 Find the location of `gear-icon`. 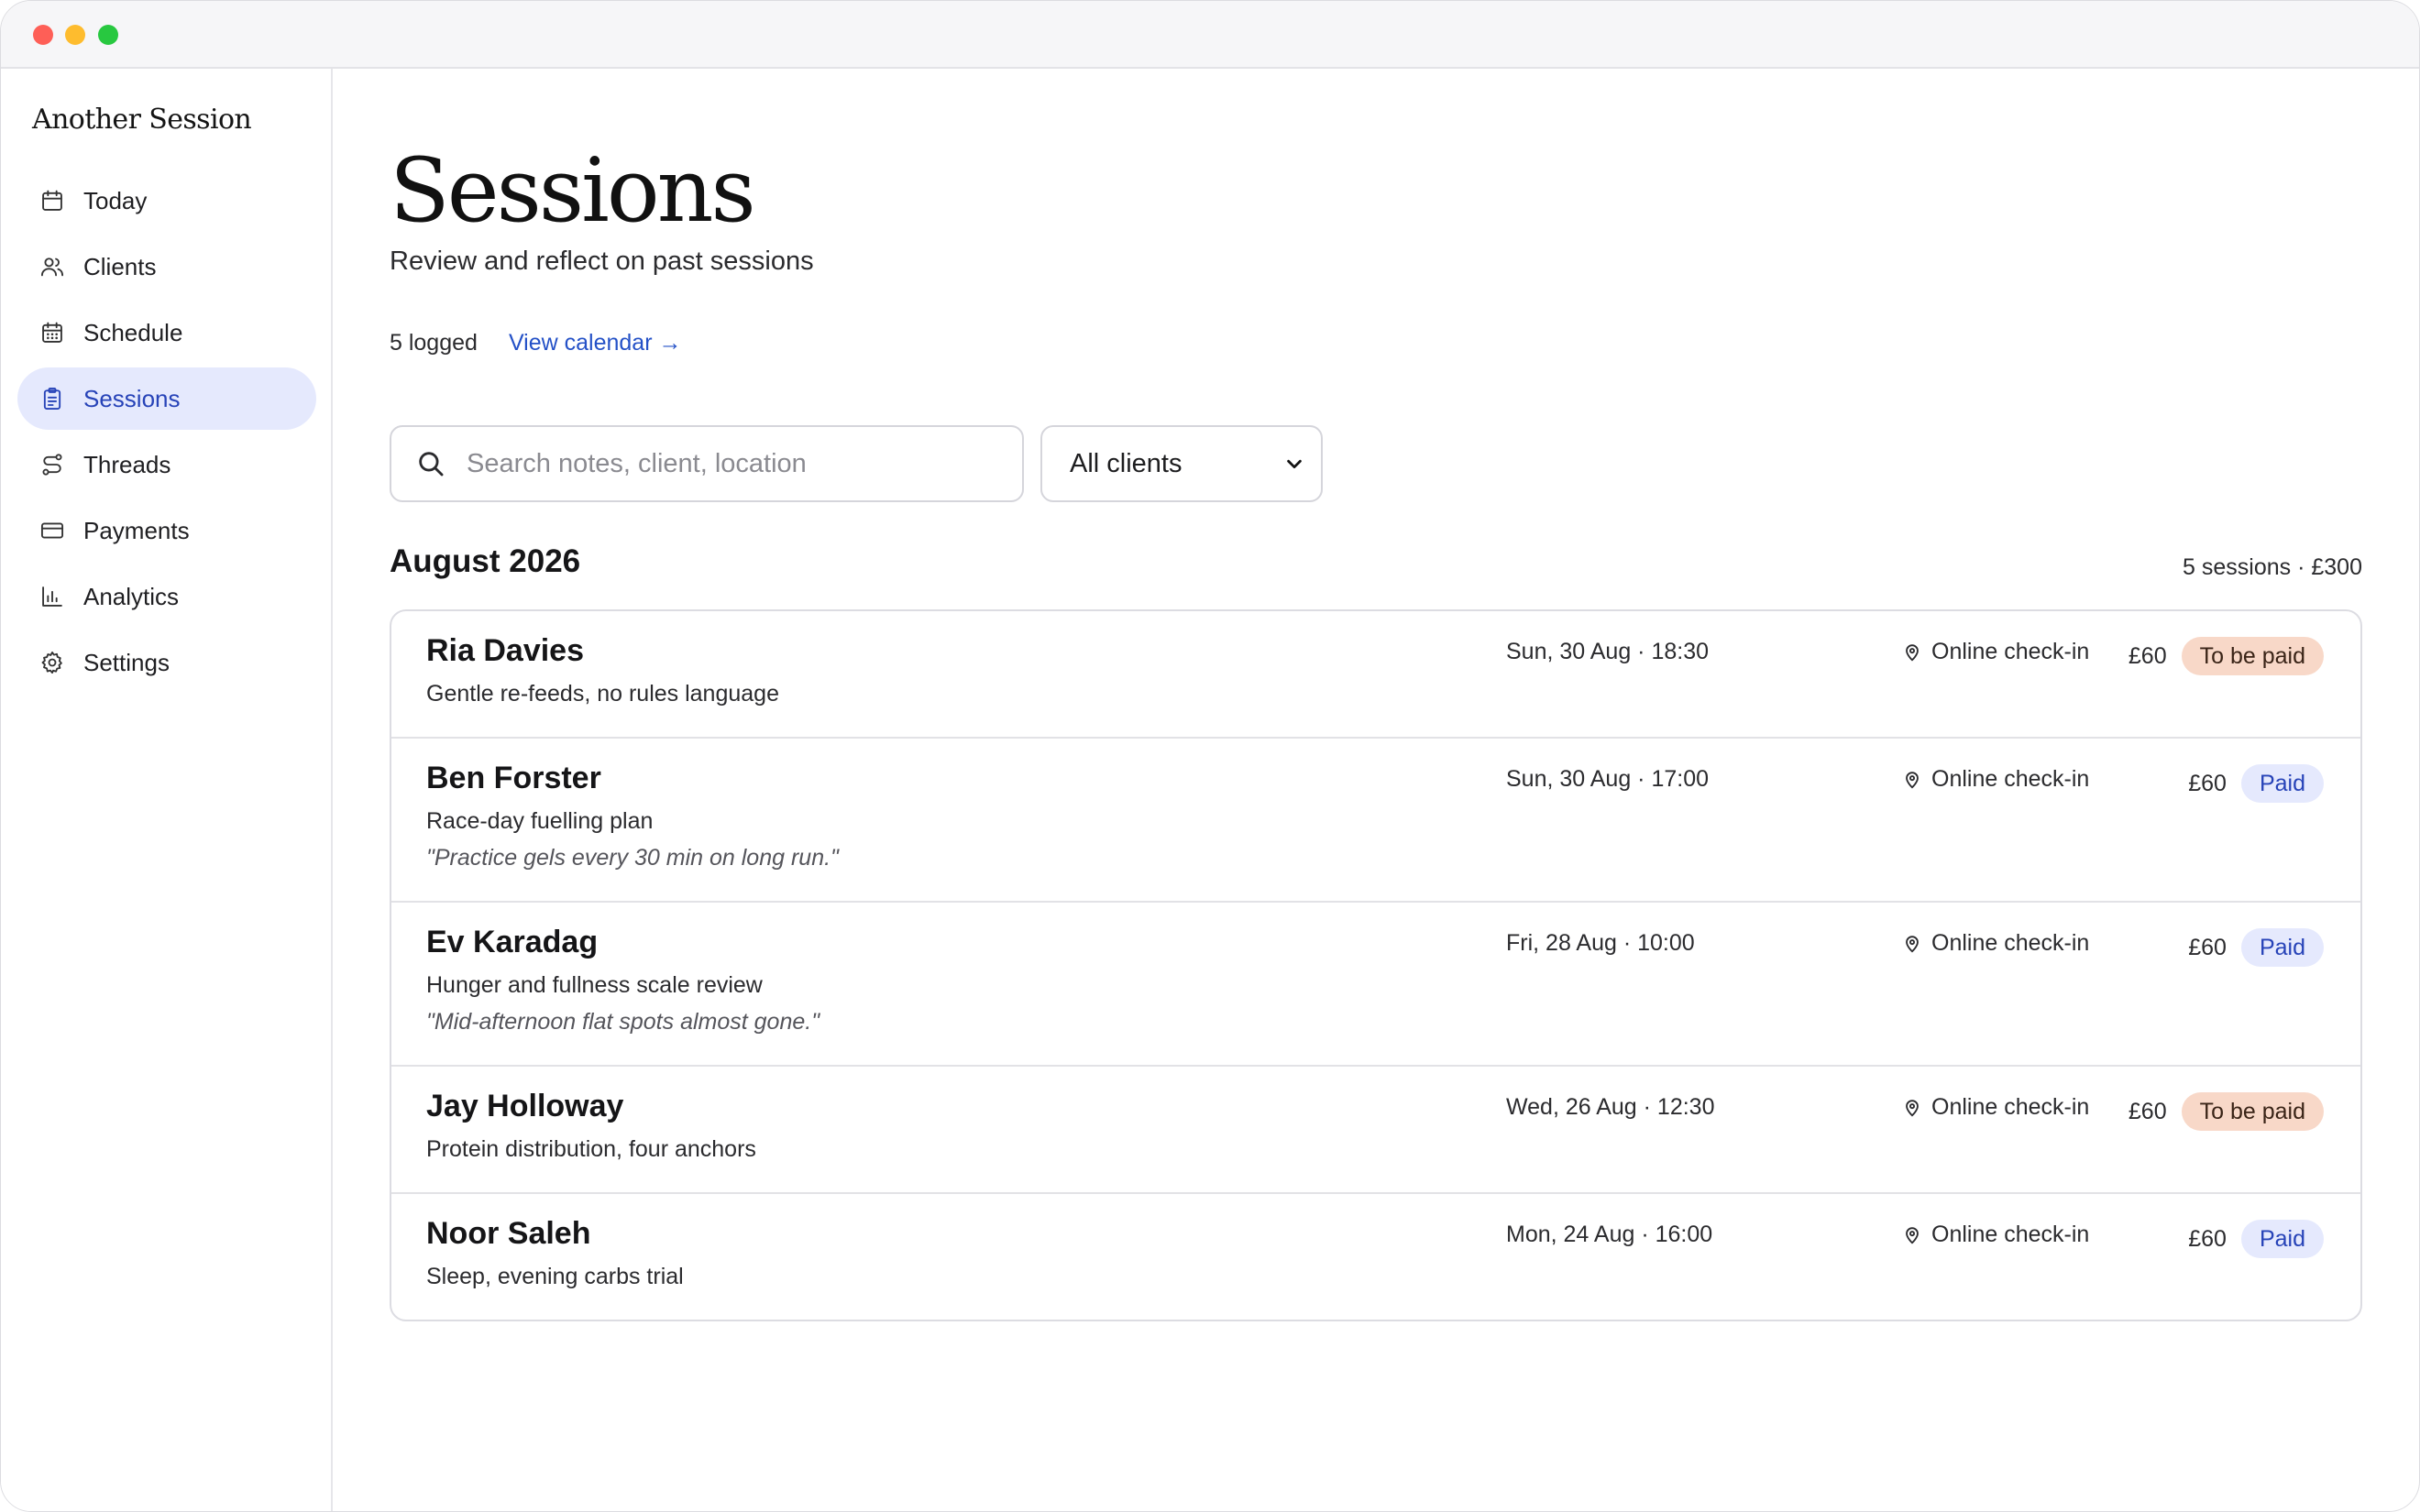

gear-icon is located at coordinates (52, 662).